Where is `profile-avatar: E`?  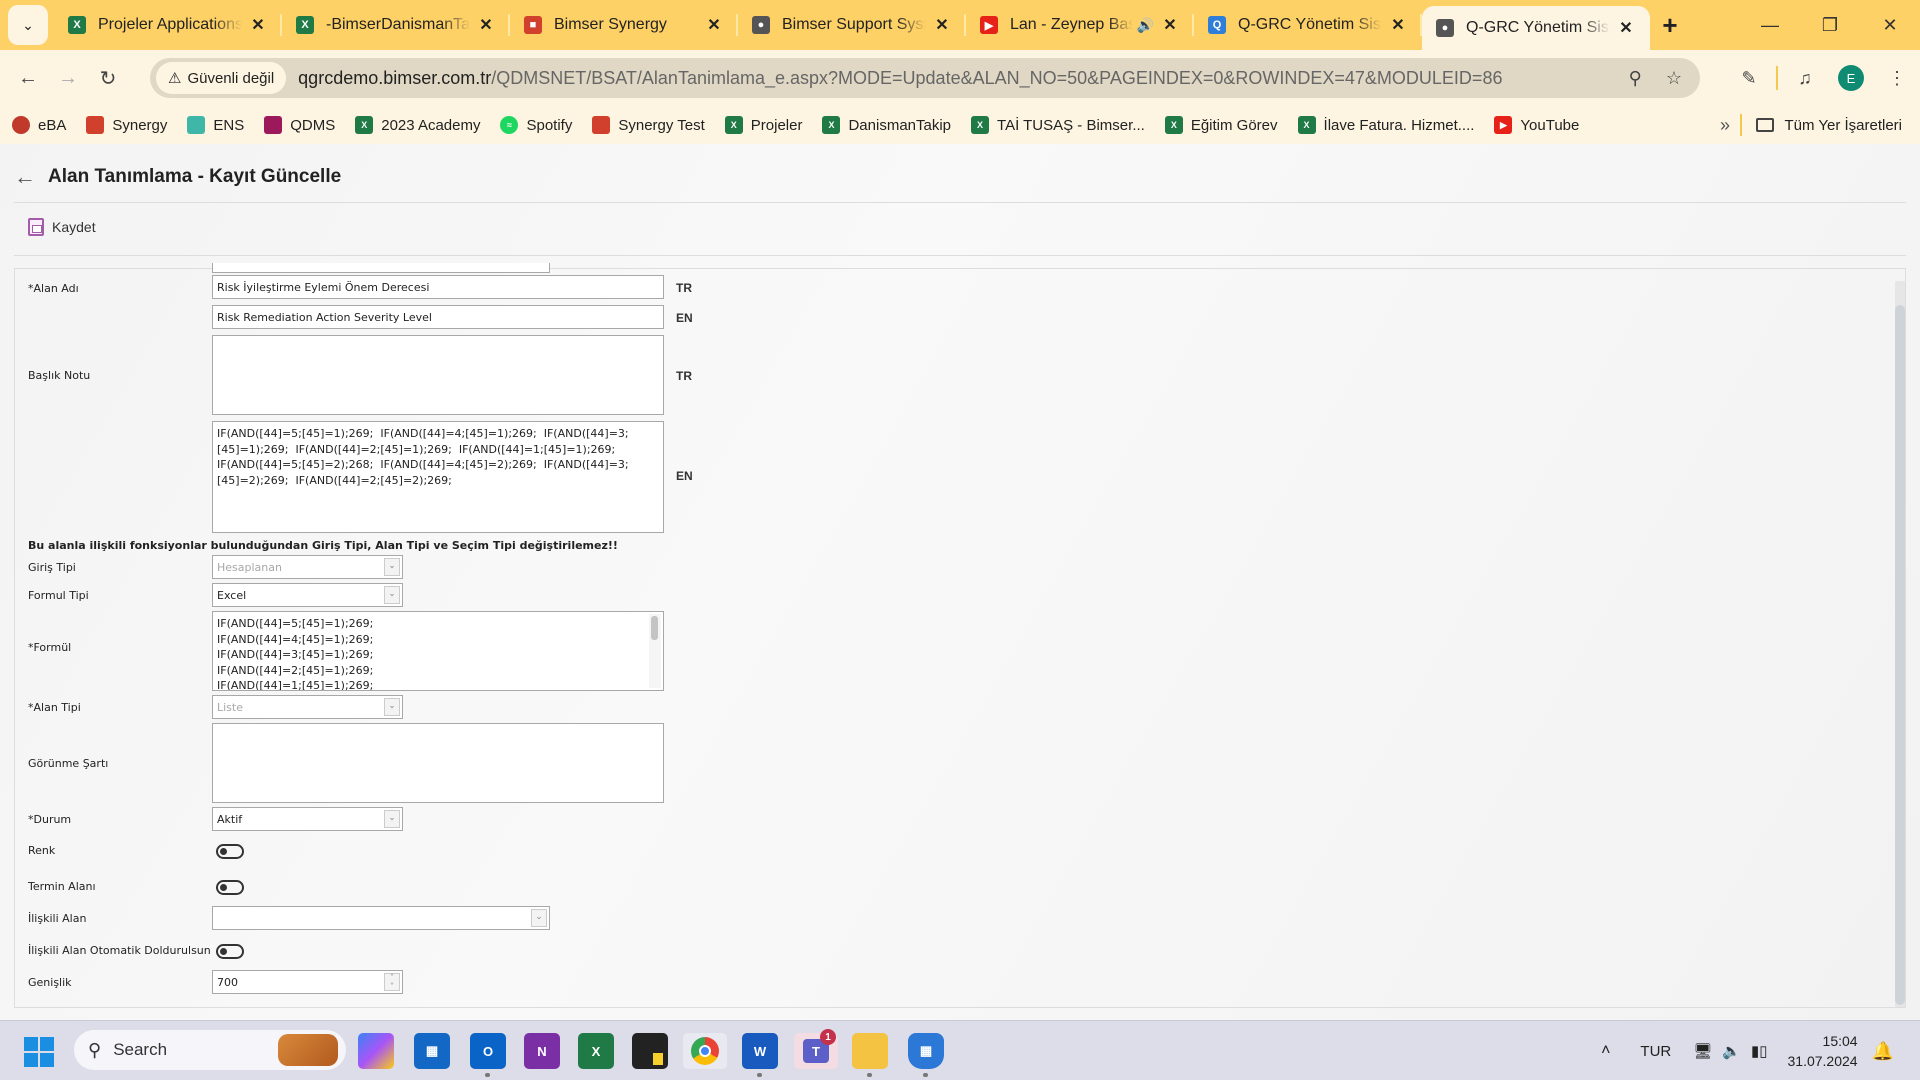 profile-avatar: E is located at coordinates (1851, 78).